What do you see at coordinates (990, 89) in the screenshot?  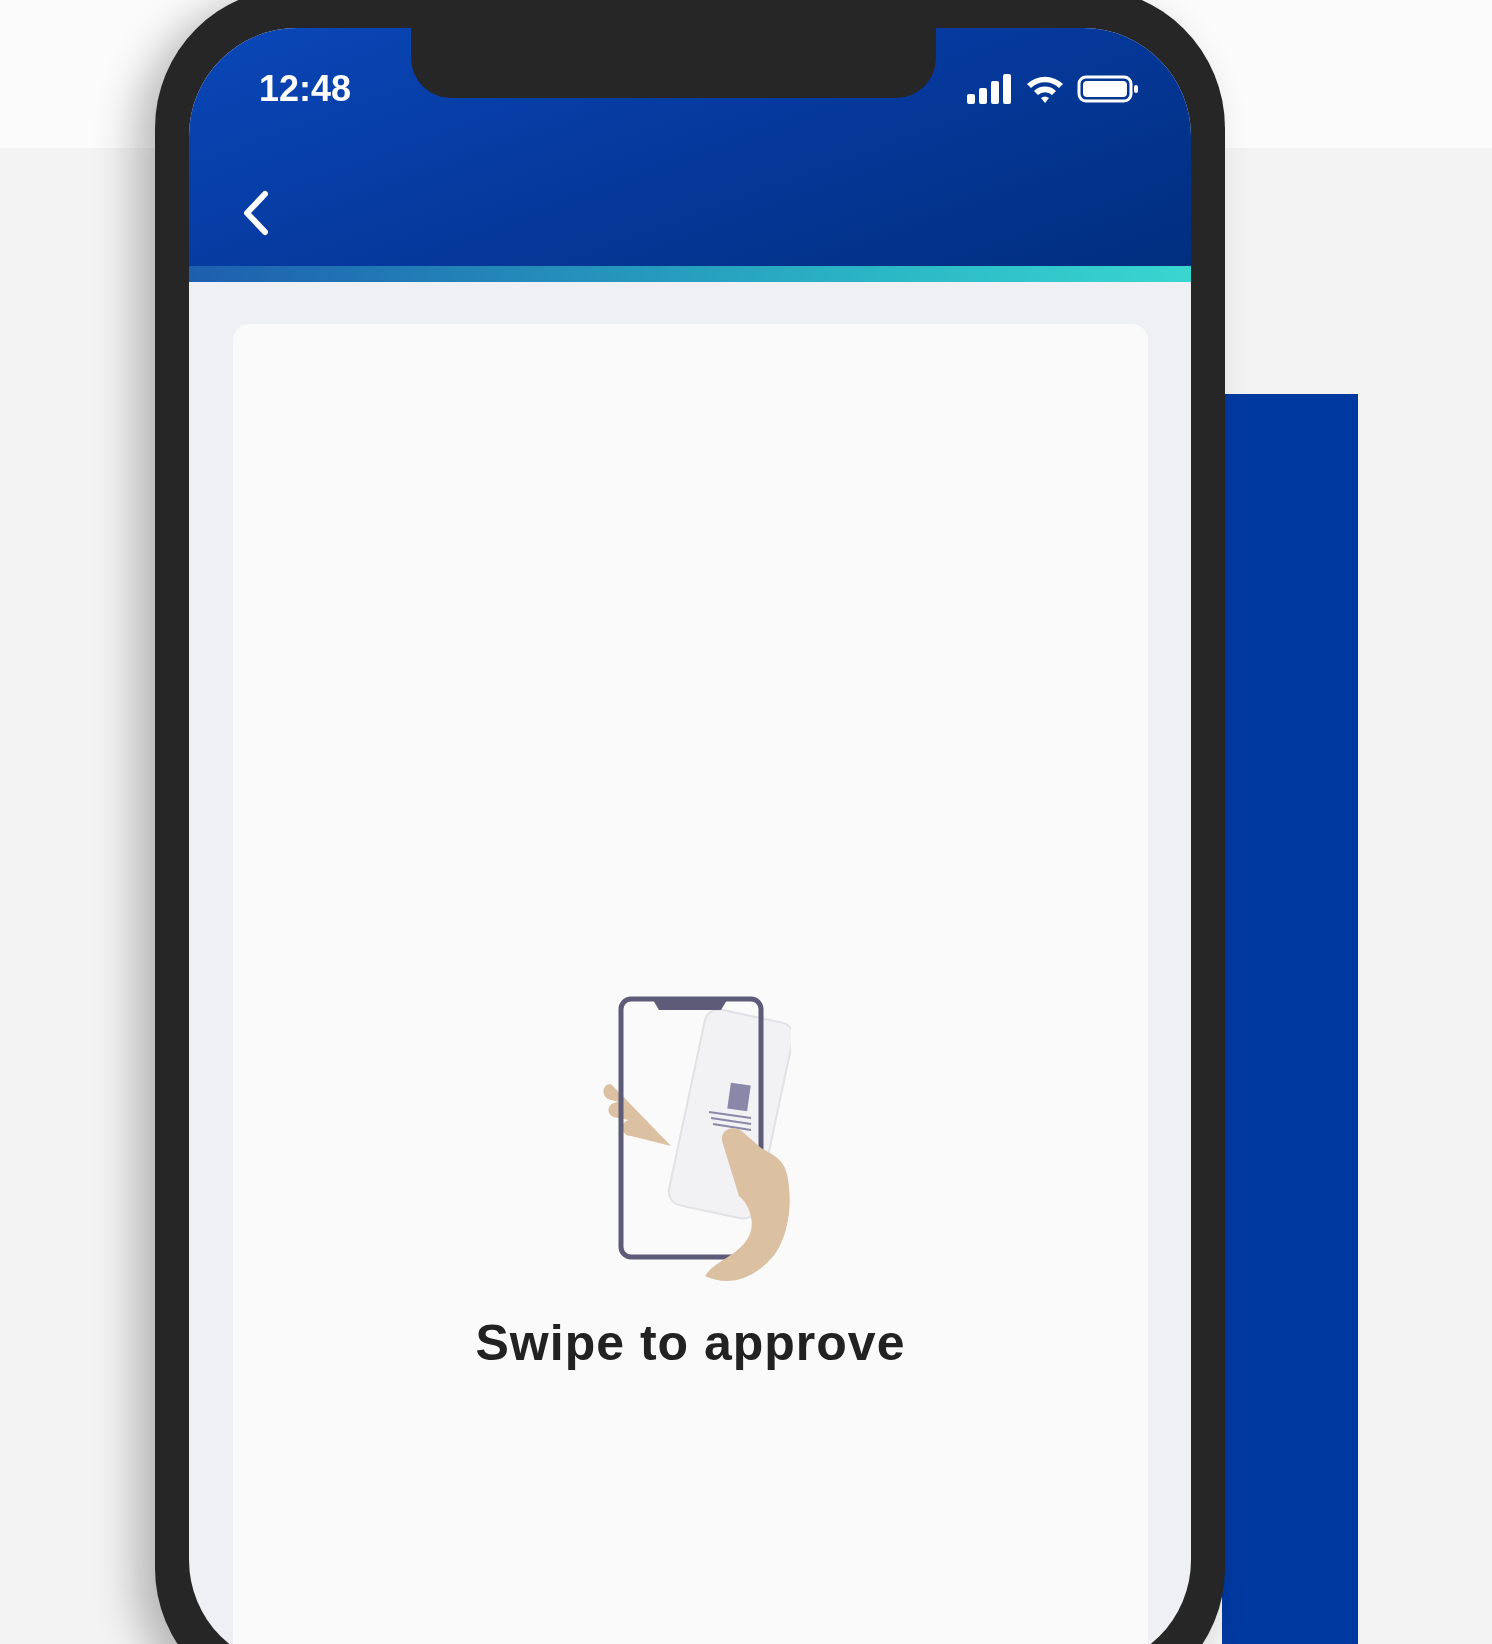 I see `signal-icon` at bounding box center [990, 89].